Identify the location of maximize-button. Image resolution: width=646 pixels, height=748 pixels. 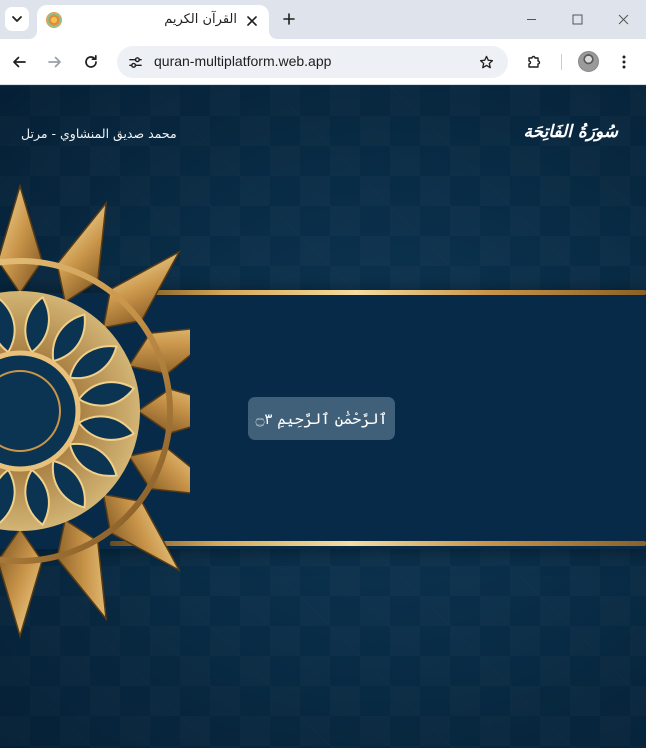
(577, 19).